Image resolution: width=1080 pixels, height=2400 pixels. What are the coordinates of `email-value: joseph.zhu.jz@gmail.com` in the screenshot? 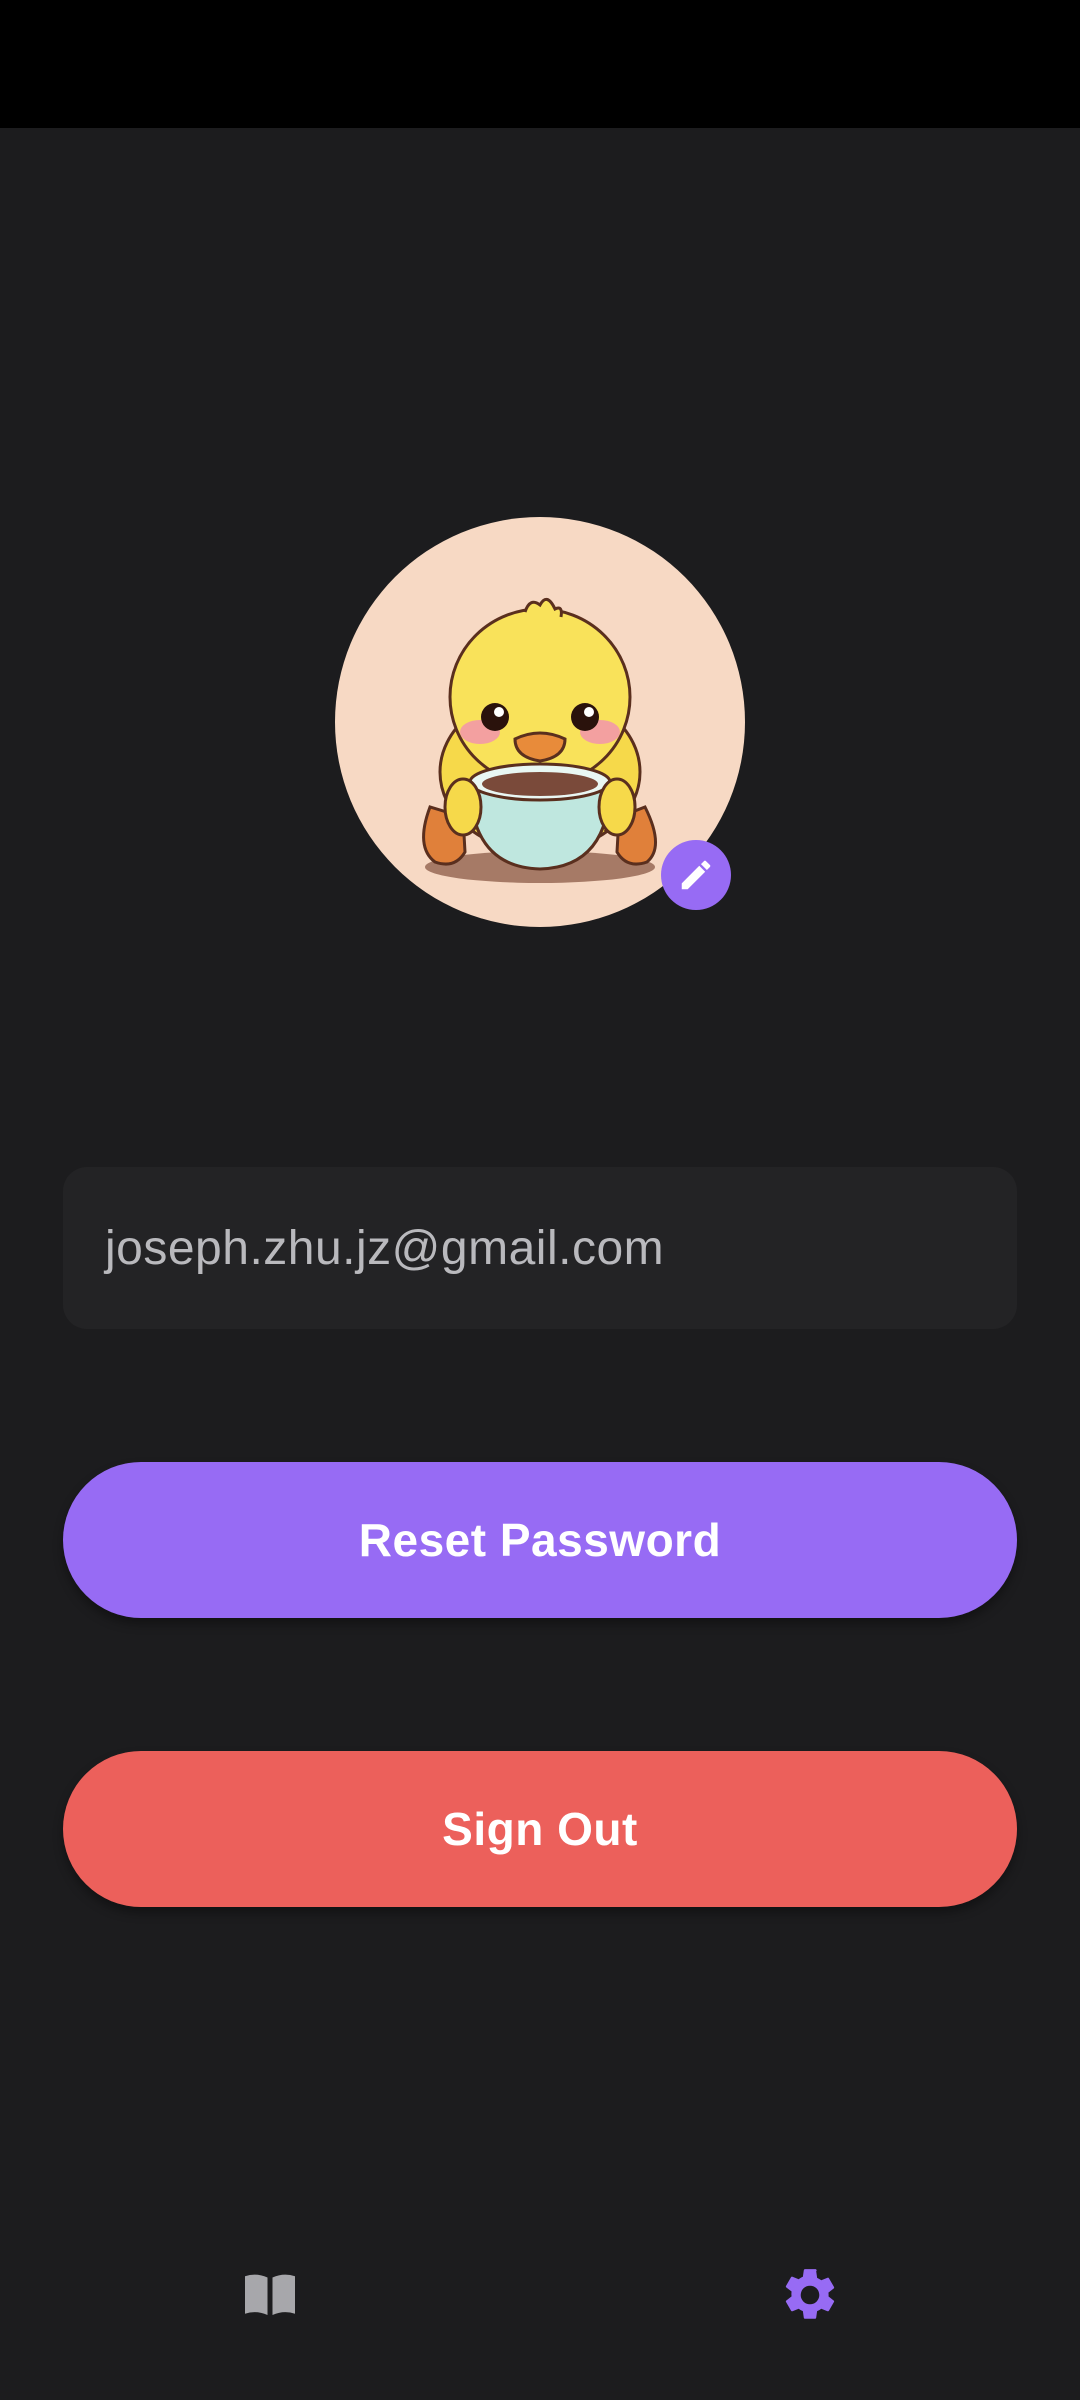 It's located at (385, 1248).